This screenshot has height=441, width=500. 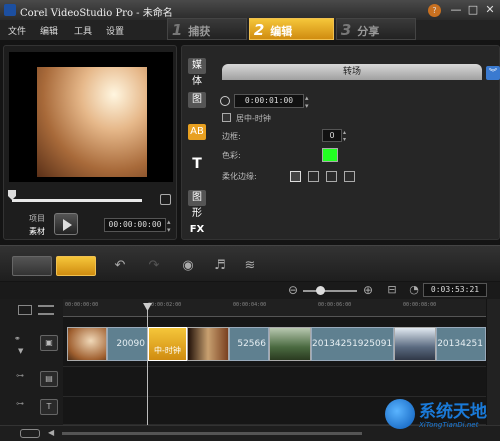 I want to click on close-button: ✕, so click(x=490, y=10).